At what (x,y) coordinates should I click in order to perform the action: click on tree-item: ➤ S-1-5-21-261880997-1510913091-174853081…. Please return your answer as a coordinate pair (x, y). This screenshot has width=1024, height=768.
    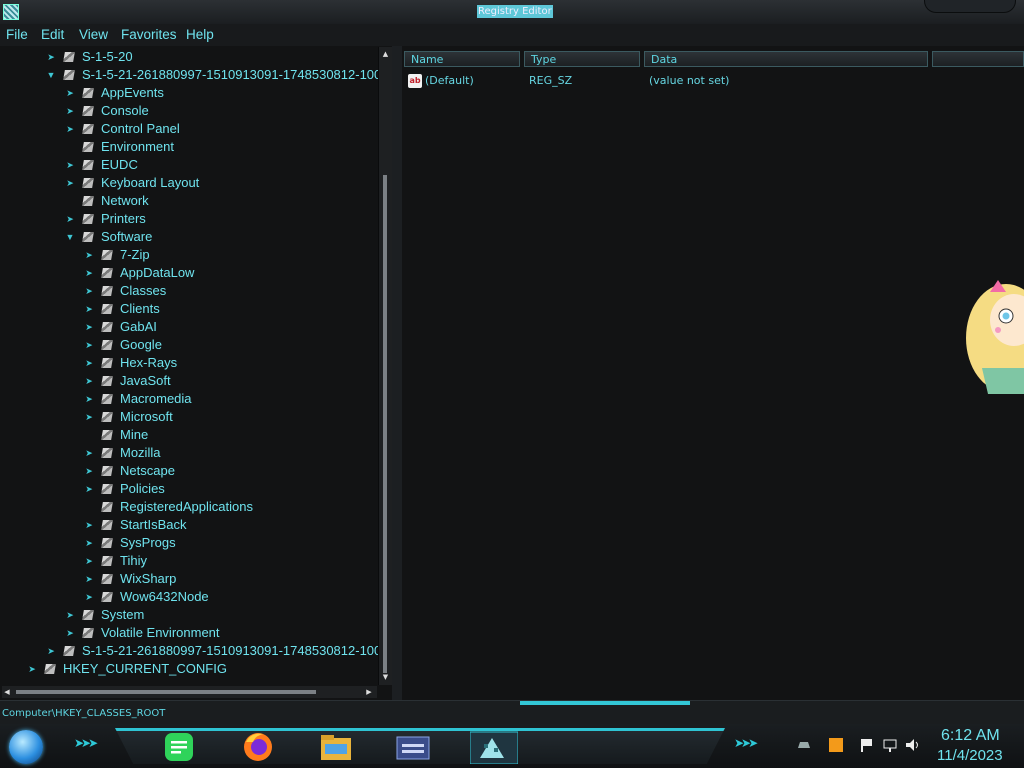
    Looking at the image, I should click on (217, 651).